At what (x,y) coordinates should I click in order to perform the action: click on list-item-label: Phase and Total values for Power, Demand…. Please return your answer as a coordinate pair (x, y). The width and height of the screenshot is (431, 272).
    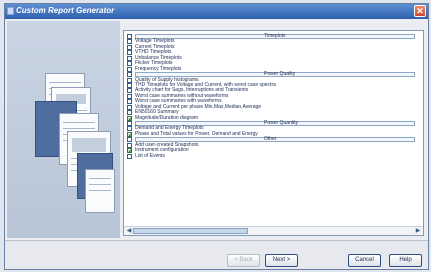
    Looking at the image, I should click on (196, 133).